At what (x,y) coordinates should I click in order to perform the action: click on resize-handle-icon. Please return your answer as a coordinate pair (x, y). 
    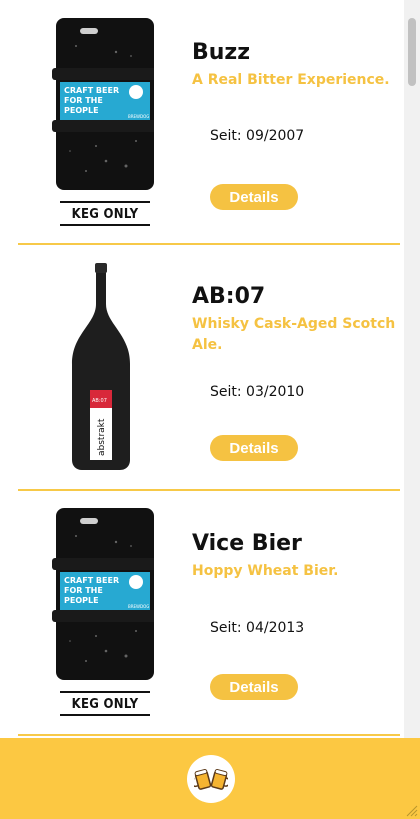
    Looking at the image, I should click on (412, 811).